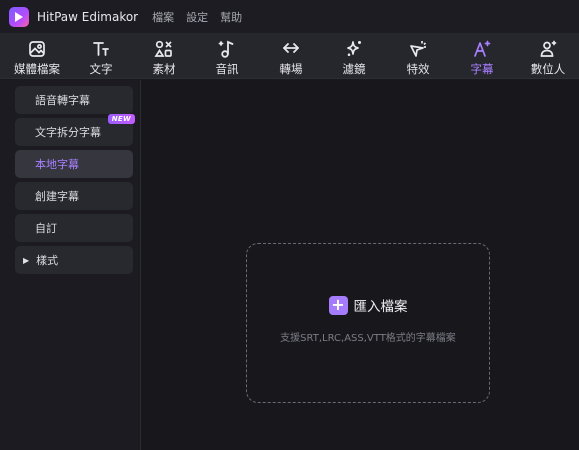 This screenshot has height=450, width=579. What do you see at coordinates (164, 69) in the screenshot?
I see `tab-label: 素材` at bounding box center [164, 69].